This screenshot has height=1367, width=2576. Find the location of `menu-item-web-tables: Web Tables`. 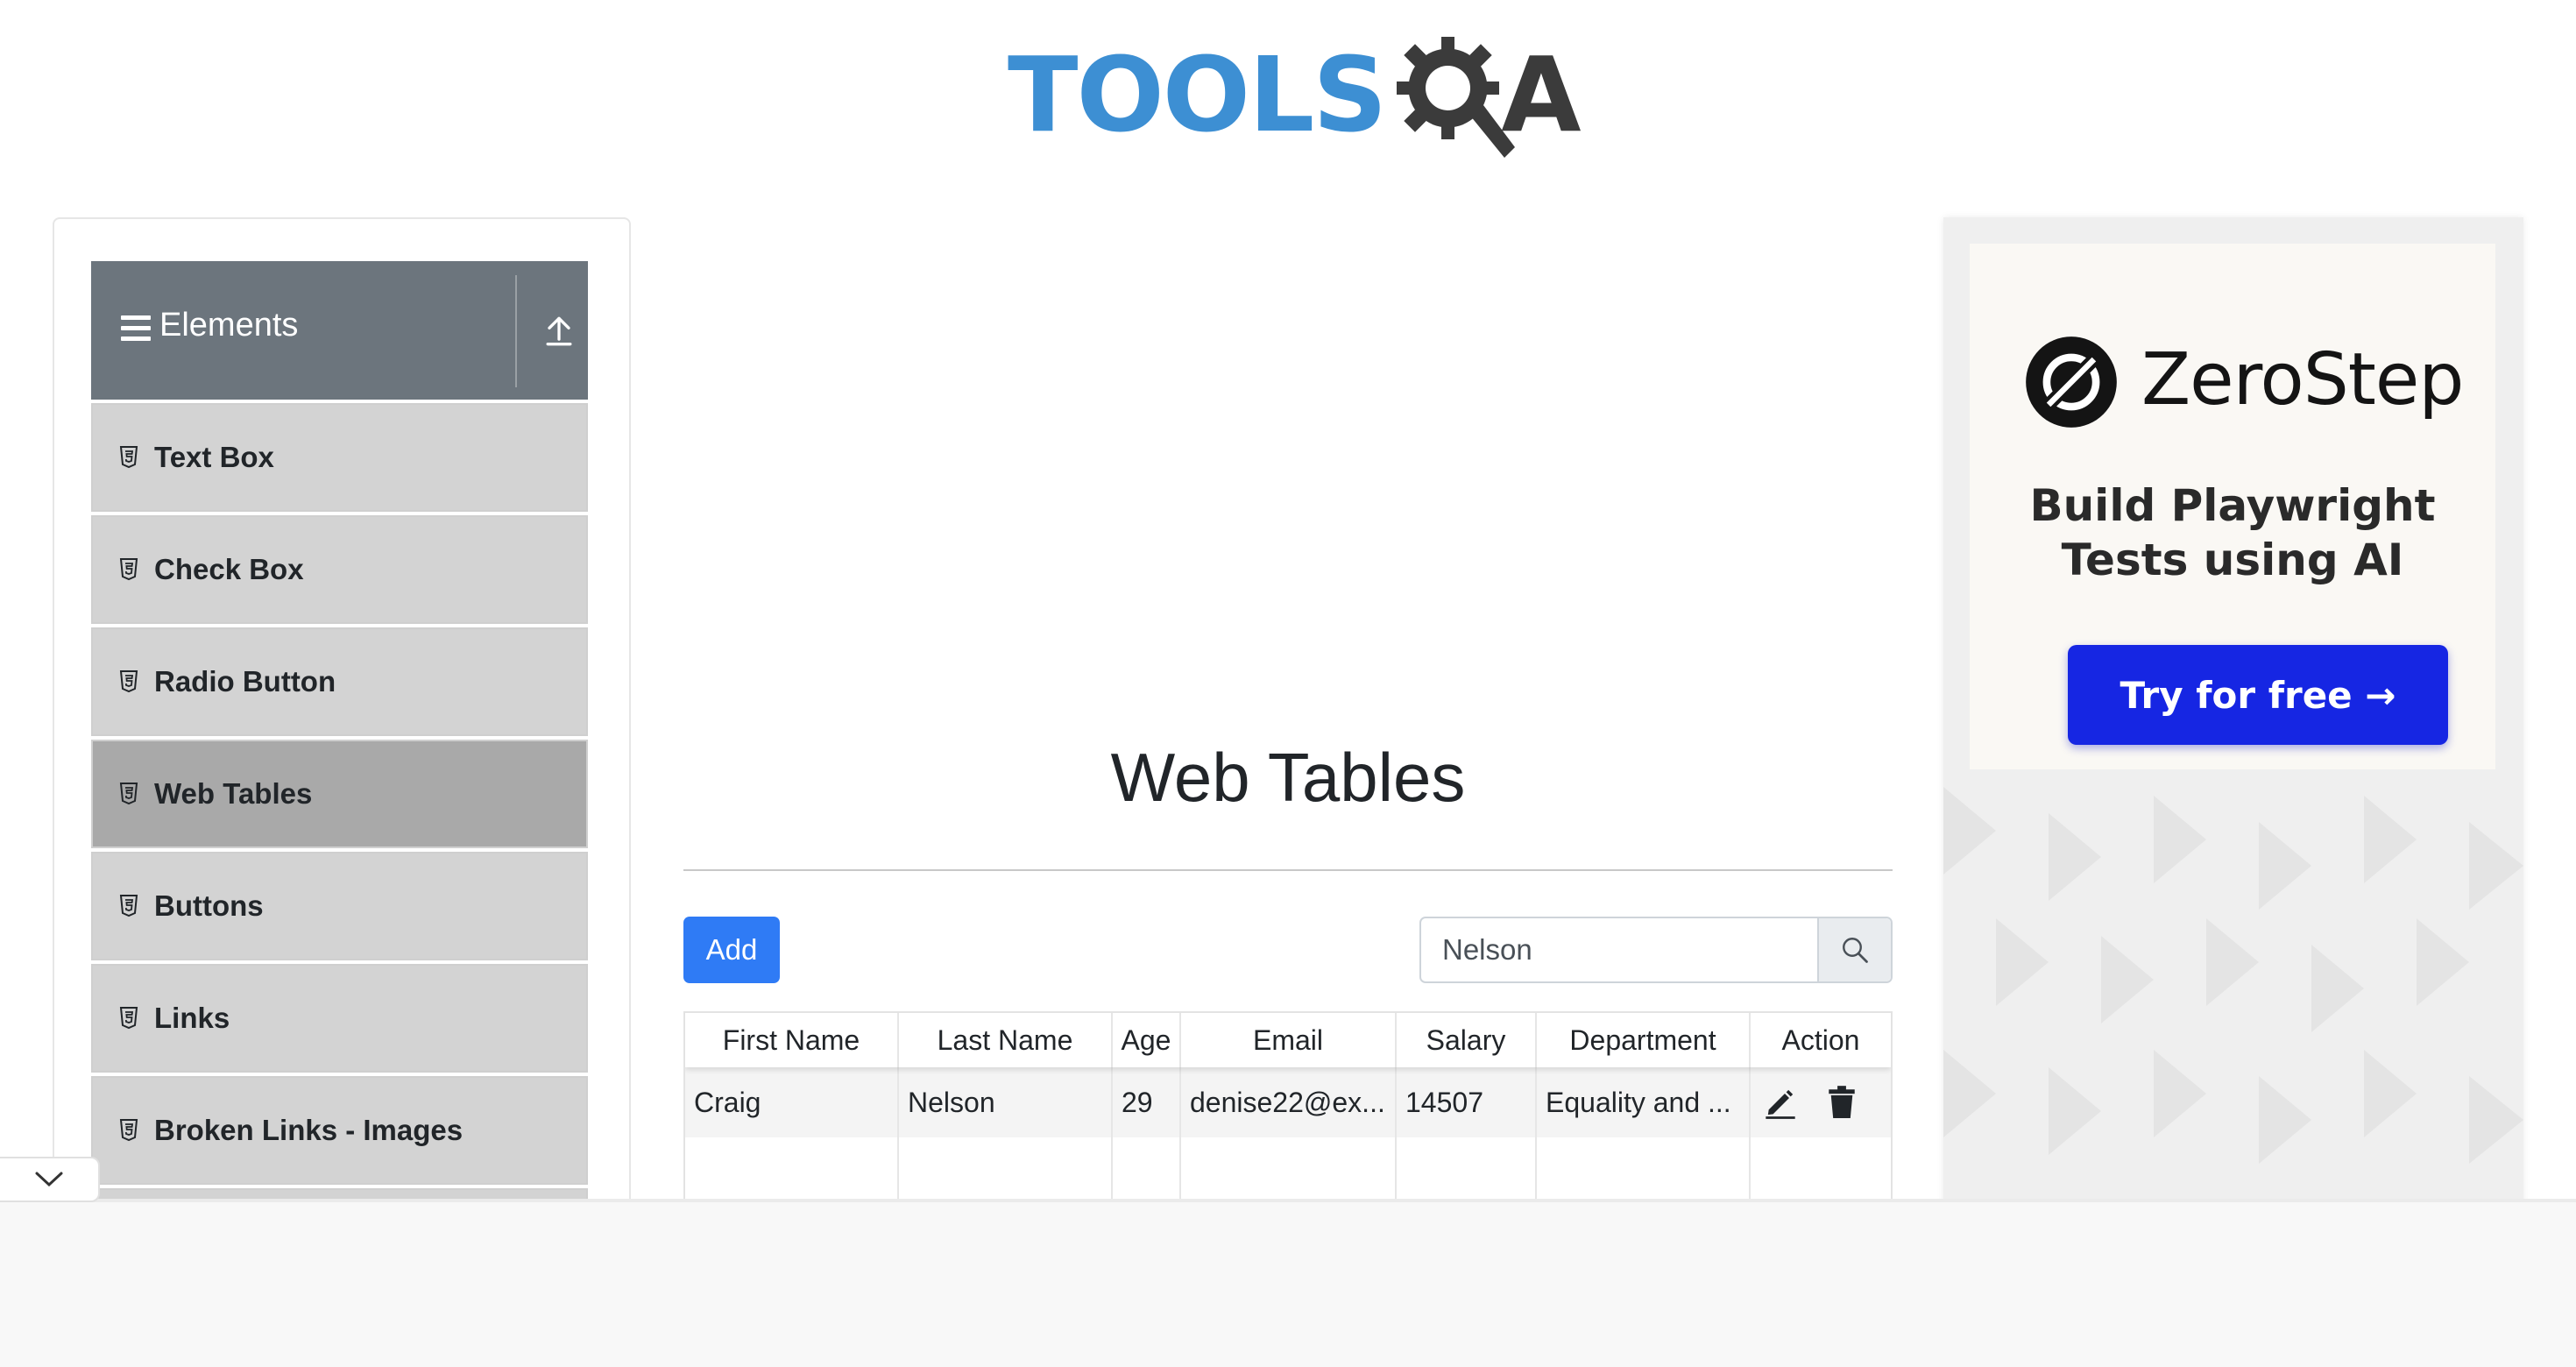

menu-item-web-tables: Web Tables is located at coordinates (339, 794).